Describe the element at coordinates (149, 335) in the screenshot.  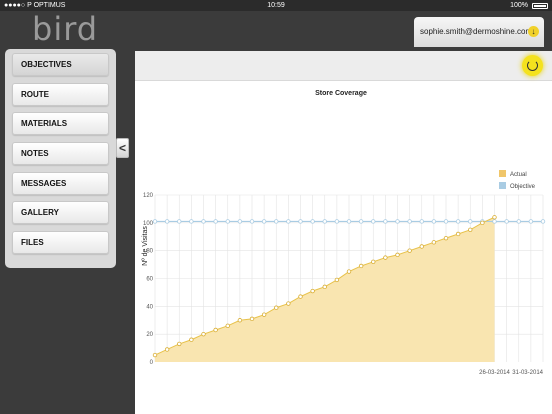
I see `y-tick-label: 20` at that location.